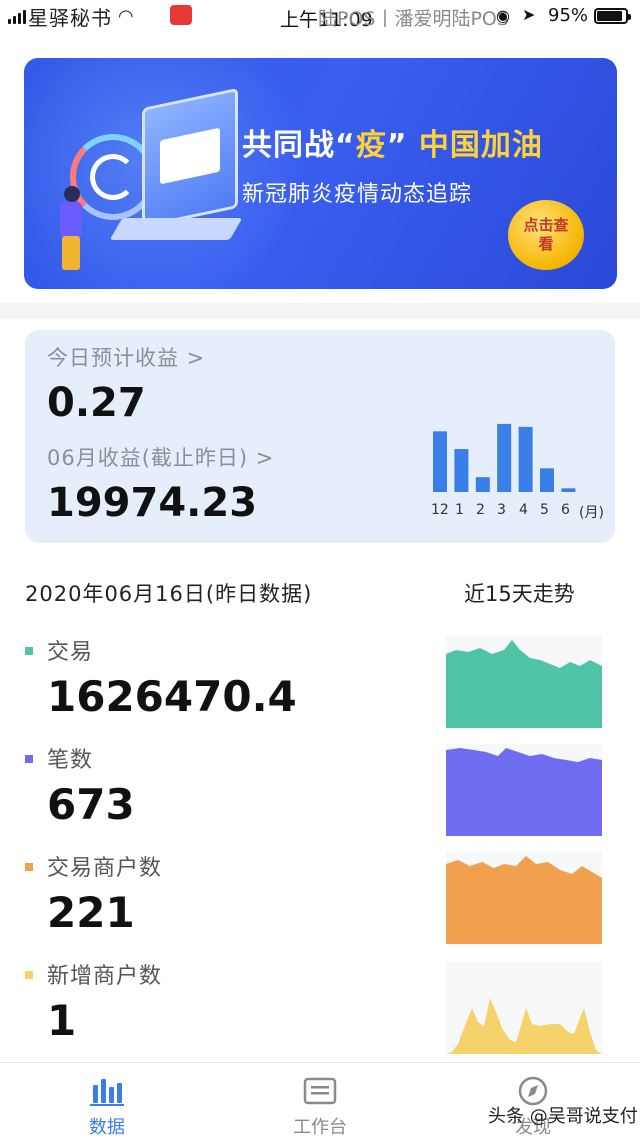 The image size is (640, 1138). Describe the element at coordinates (181, 15) in the screenshot. I see `recording-indicator-icon` at that location.